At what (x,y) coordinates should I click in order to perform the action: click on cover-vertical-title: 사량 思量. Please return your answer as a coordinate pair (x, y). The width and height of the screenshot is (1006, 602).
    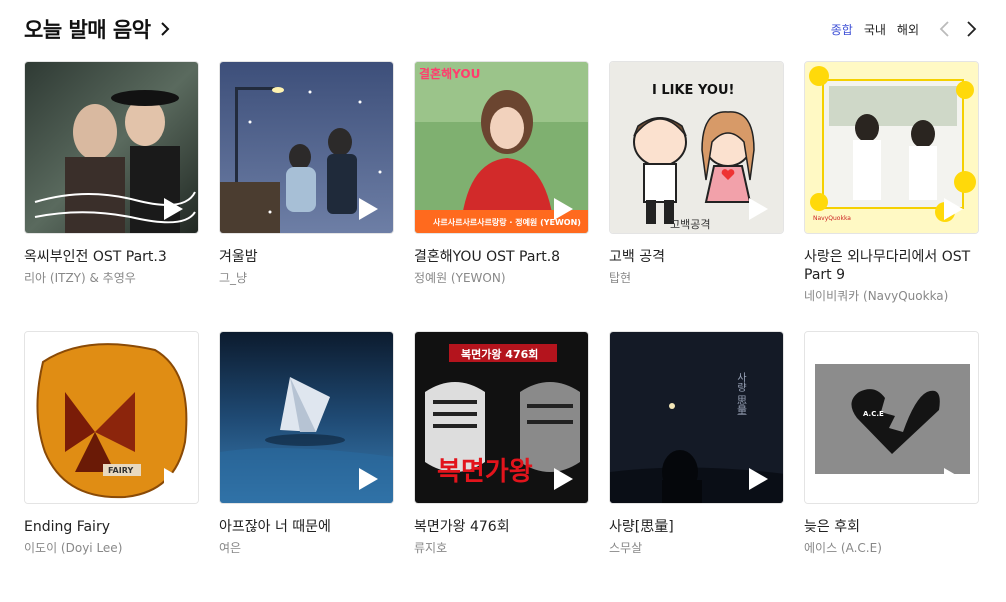
    Looking at the image, I should click on (741, 393).